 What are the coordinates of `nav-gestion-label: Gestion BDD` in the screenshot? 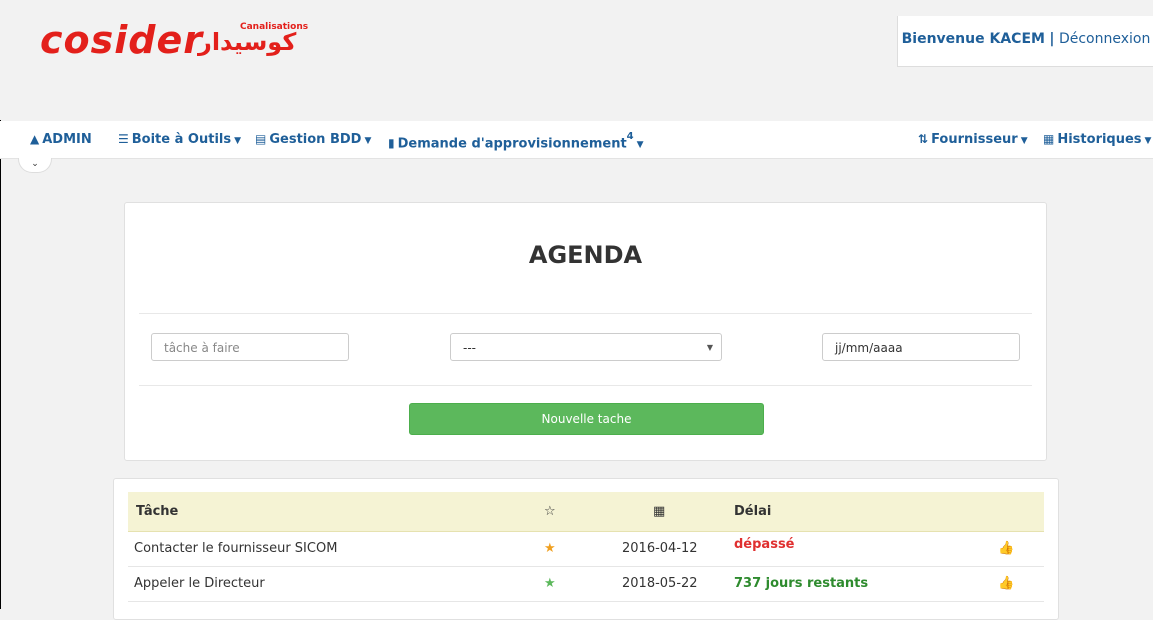 It's located at (315, 139).